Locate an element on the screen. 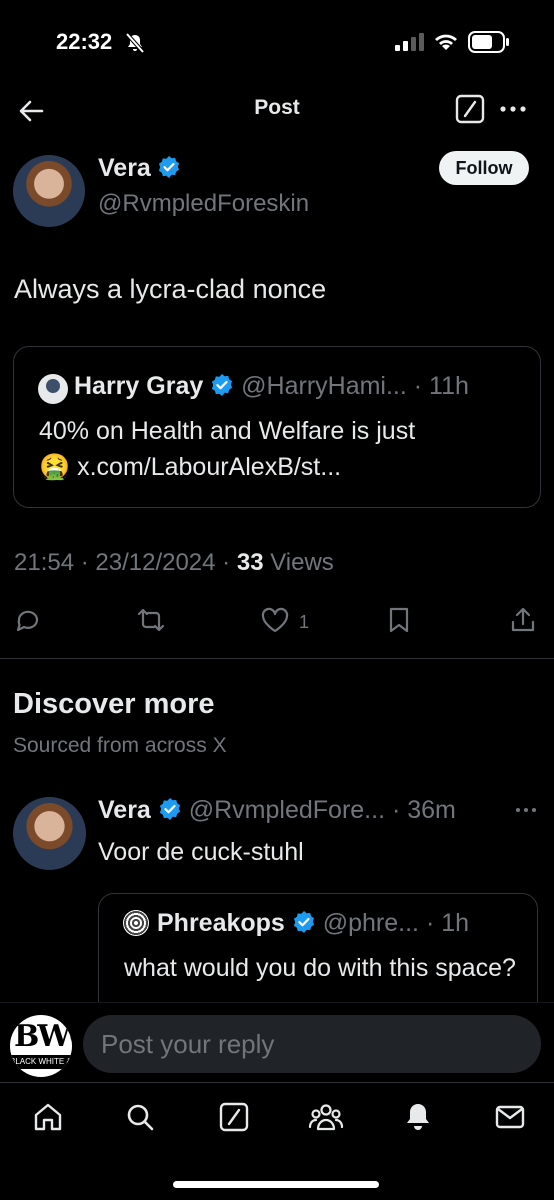  bell-muted-icon is located at coordinates (135, 43).